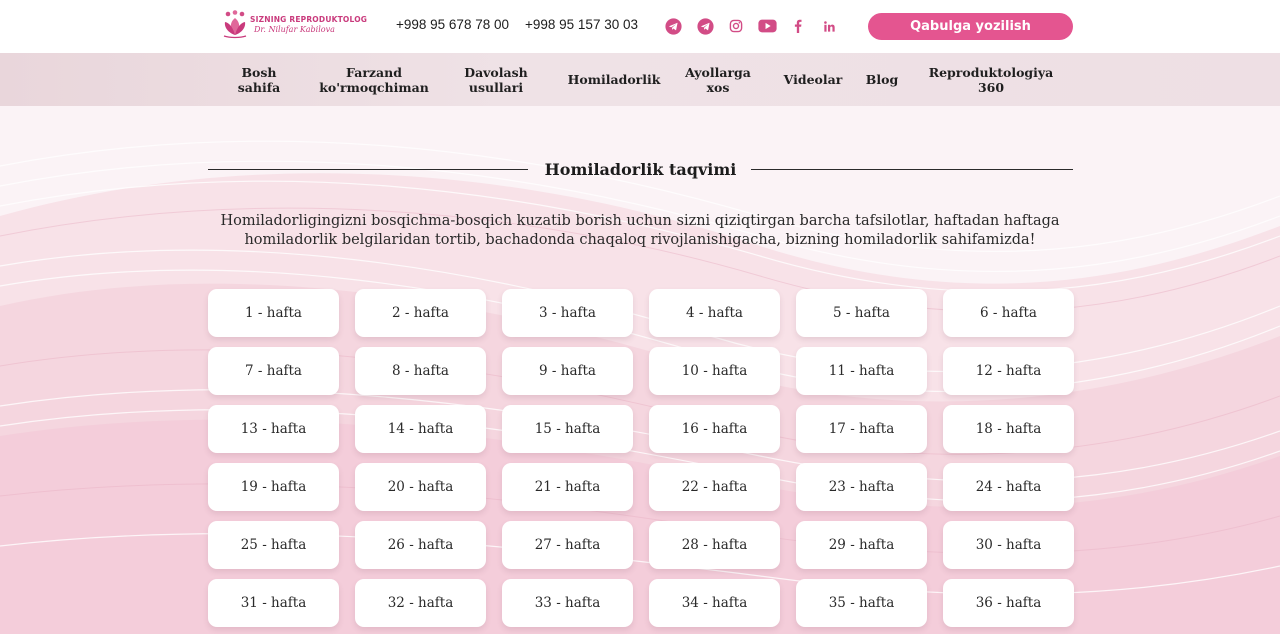  Describe the element at coordinates (452, 24) in the screenshot. I see `phone-link-1: +998 95 678 78 00` at that location.